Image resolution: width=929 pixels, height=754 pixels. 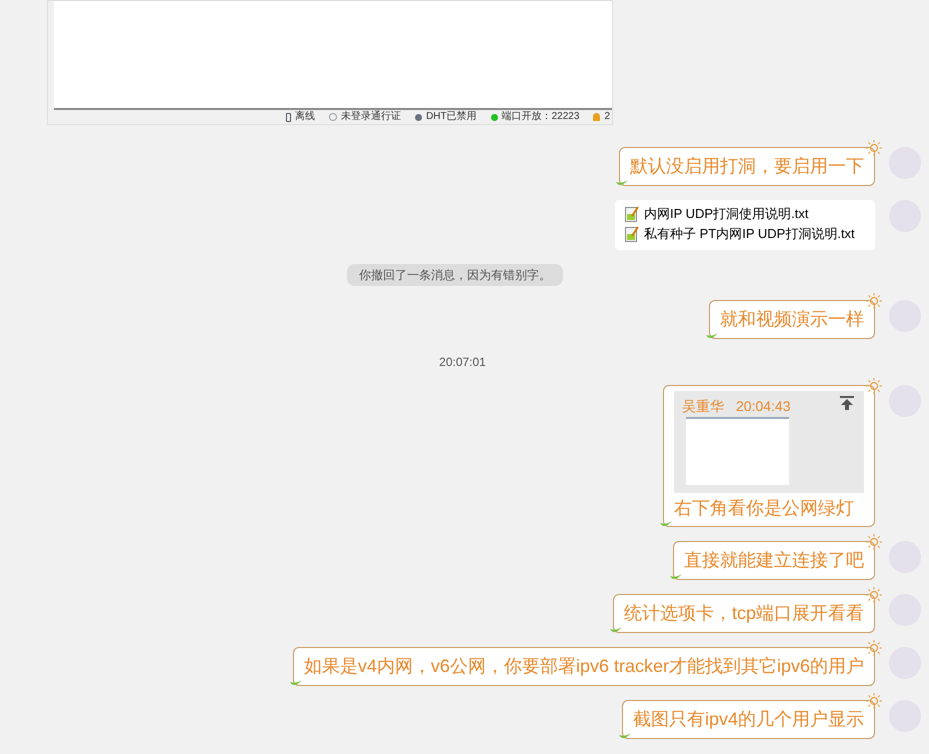 What do you see at coordinates (455, 275) in the screenshot?
I see `recall-notice: 你撤回了一条消息，因为有错别字。` at bounding box center [455, 275].